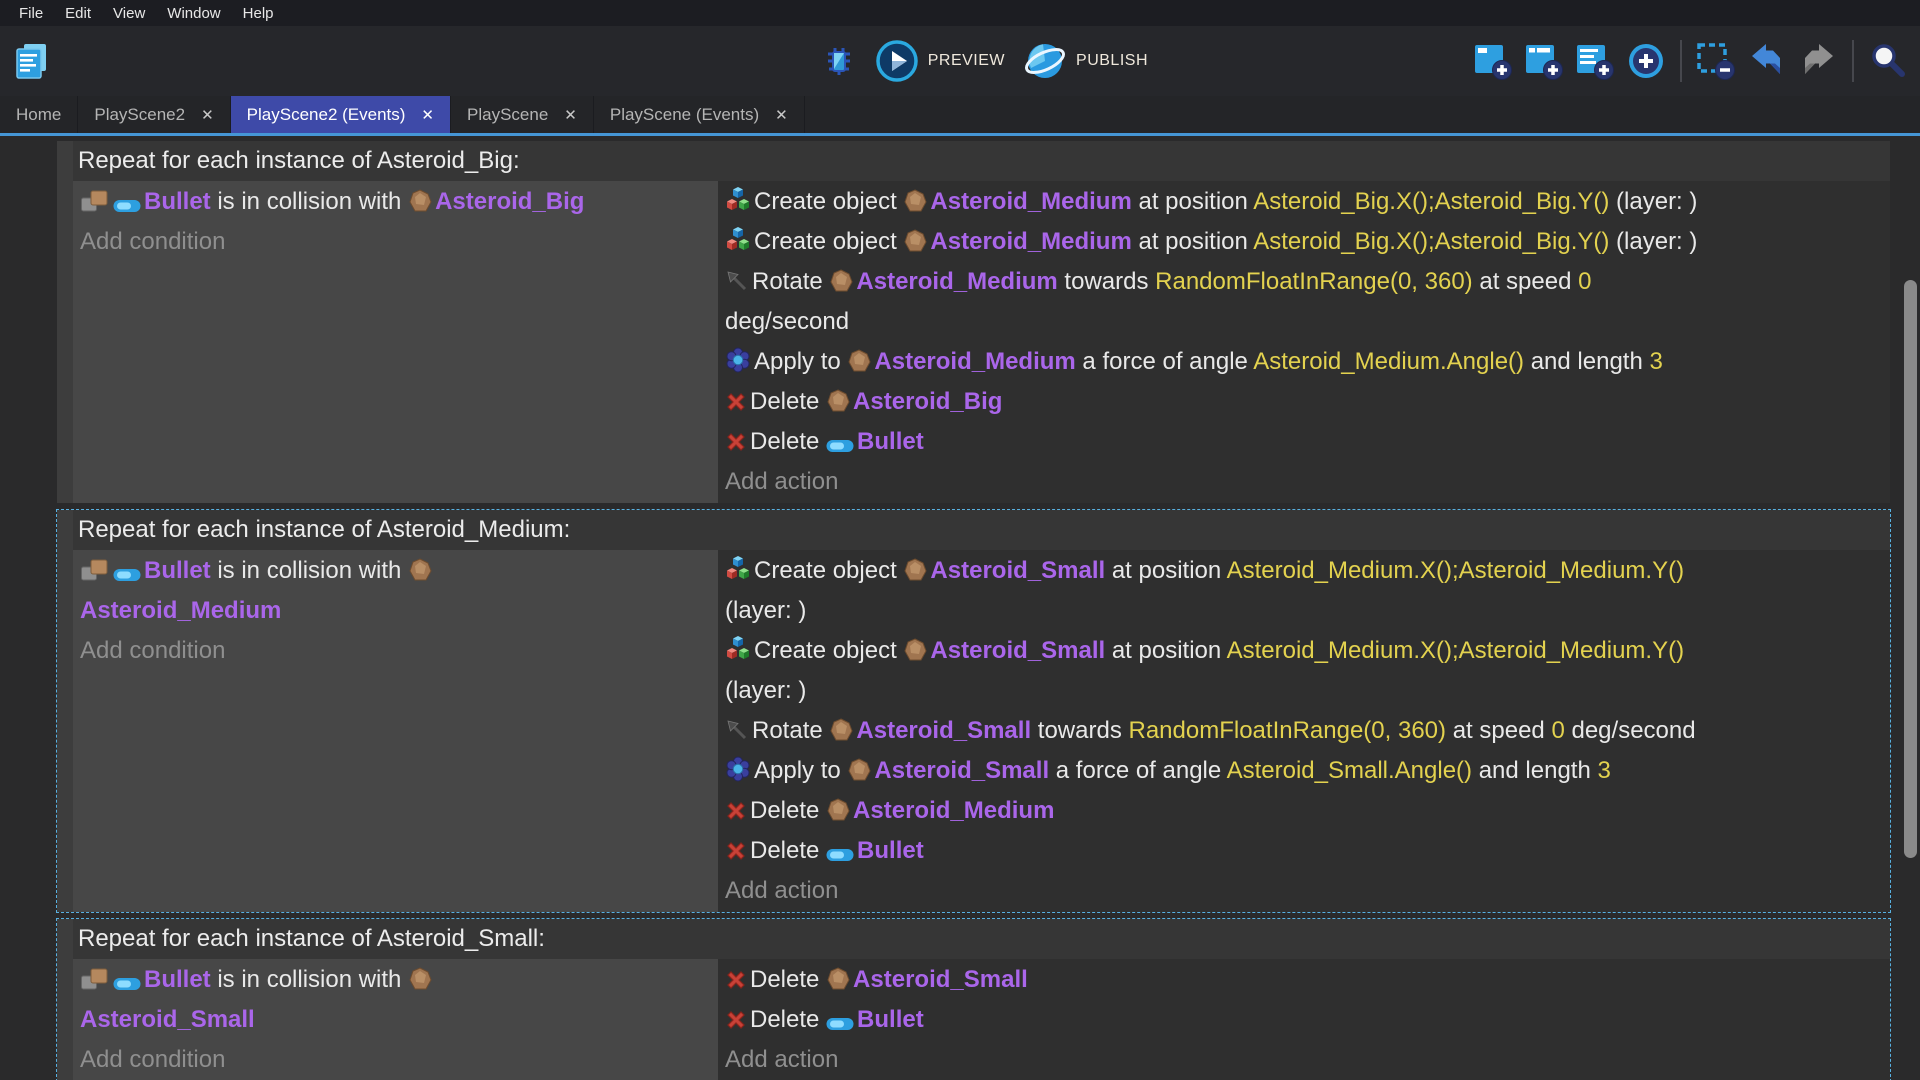 The image size is (1920, 1080). What do you see at coordinates (1818, 61) in the screenshot?
I see `redo-button` at bounding box center [1818, 61].